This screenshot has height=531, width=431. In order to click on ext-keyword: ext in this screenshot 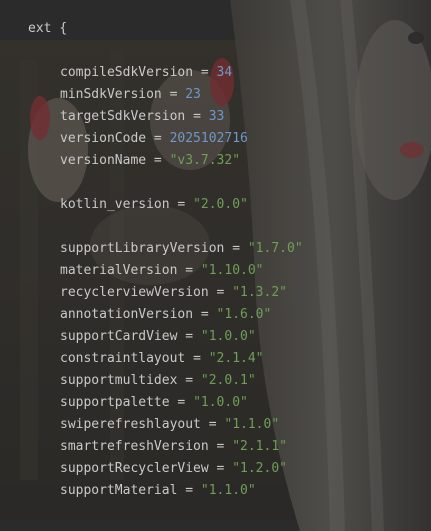, I will do `click(40, 28)`.